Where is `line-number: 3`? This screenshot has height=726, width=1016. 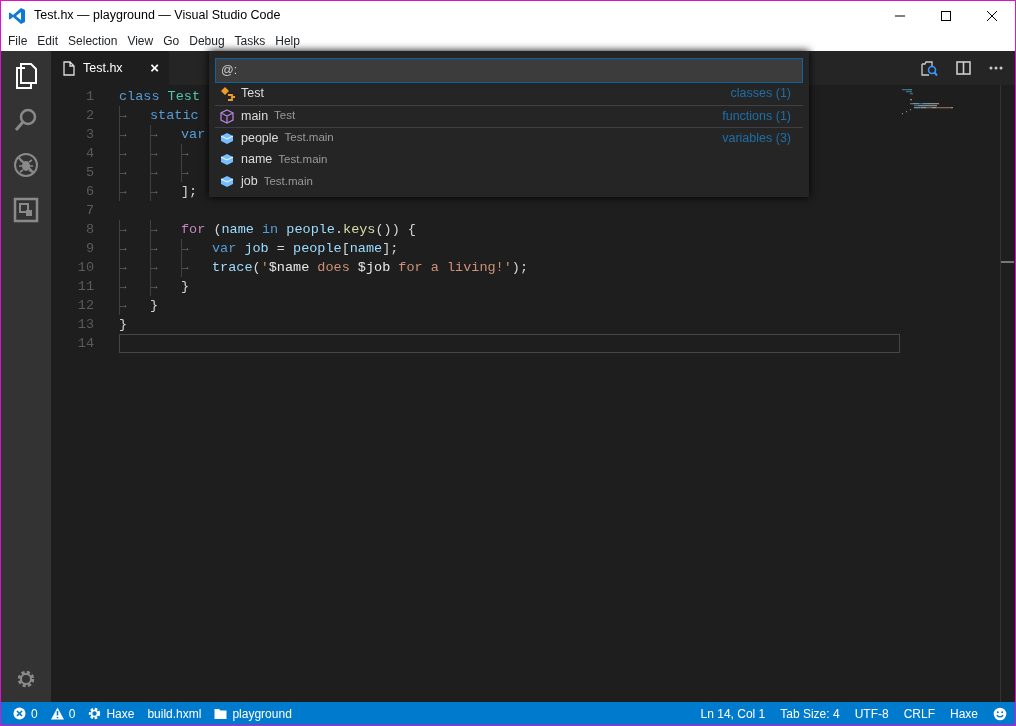 line-number: 3 is located at coordinates (89, 135).